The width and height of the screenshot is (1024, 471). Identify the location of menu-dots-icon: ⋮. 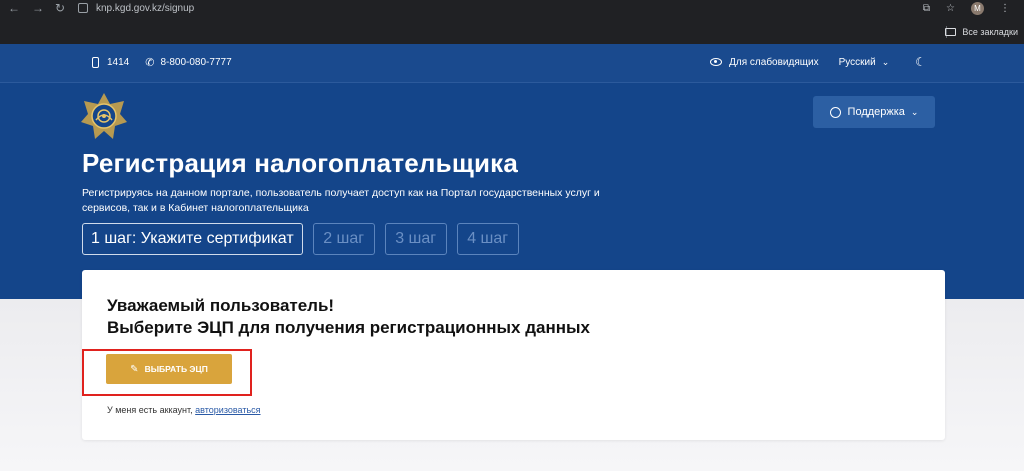
(1005, 8).